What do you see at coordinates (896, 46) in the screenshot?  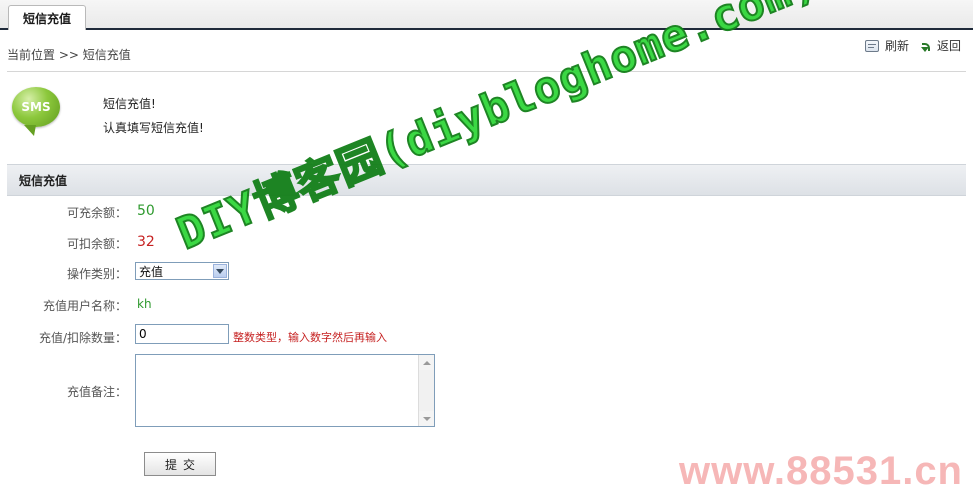 I see `refresh-label: 刷新` at bounding box center [896, 46].